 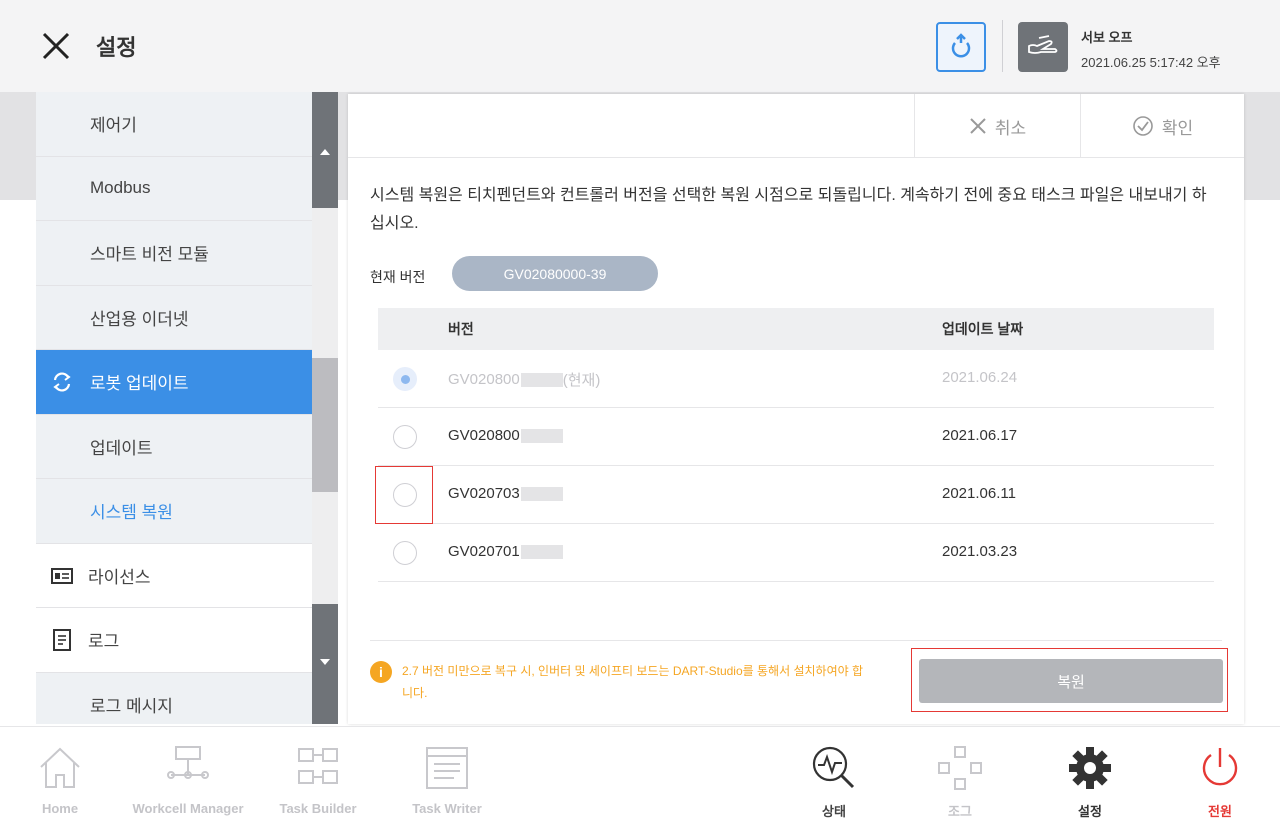 I want to click on version-text: GV020703, so click(x=484, y=493).